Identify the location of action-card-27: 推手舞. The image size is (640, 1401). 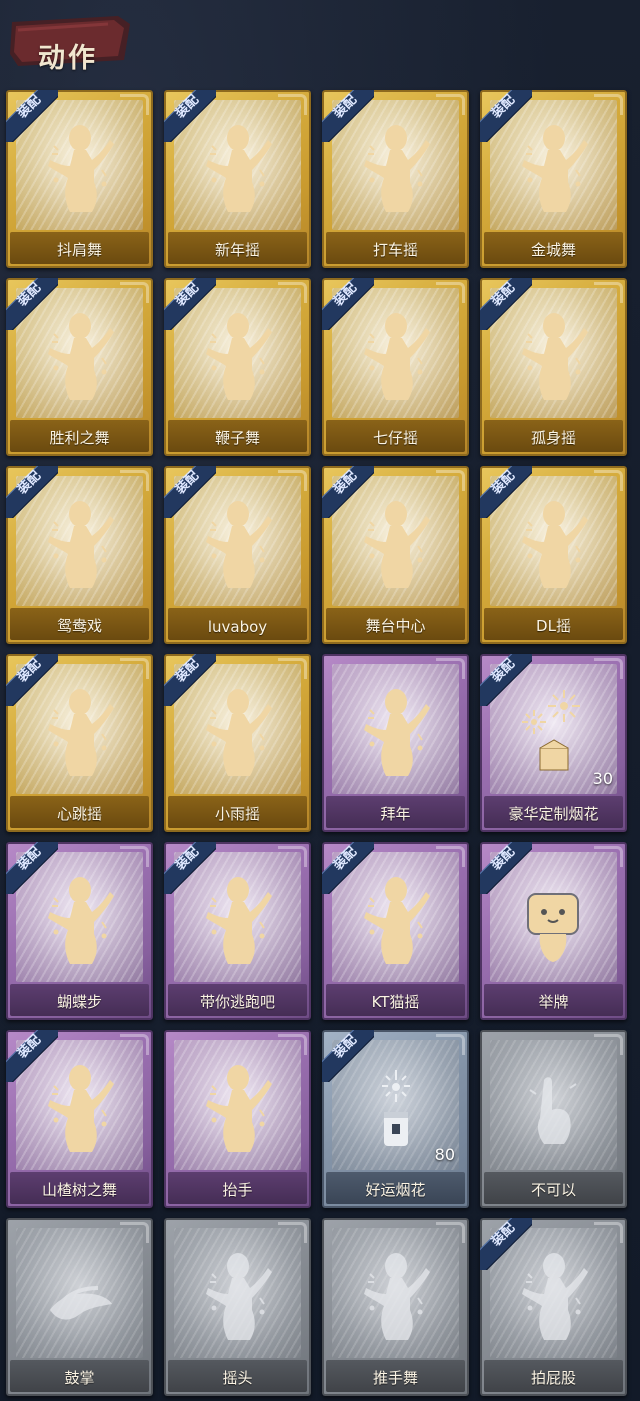
(395, 1307).